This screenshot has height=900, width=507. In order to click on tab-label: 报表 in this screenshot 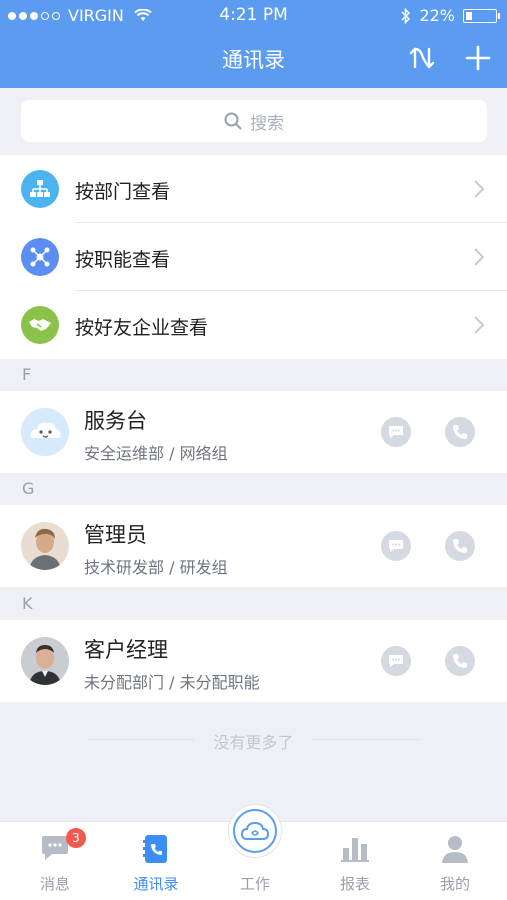, I will do `click(354, 884)`.